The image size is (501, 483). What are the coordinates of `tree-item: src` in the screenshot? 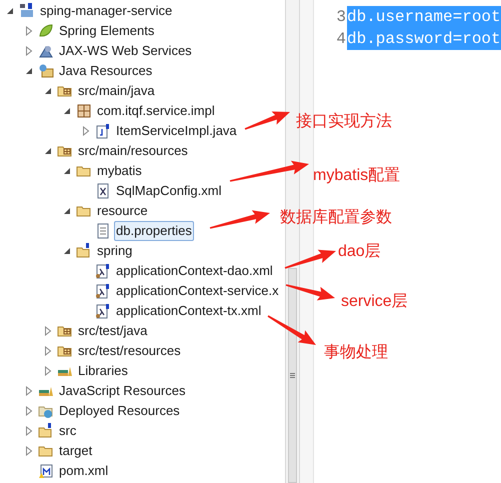 It's located at (67, 431).